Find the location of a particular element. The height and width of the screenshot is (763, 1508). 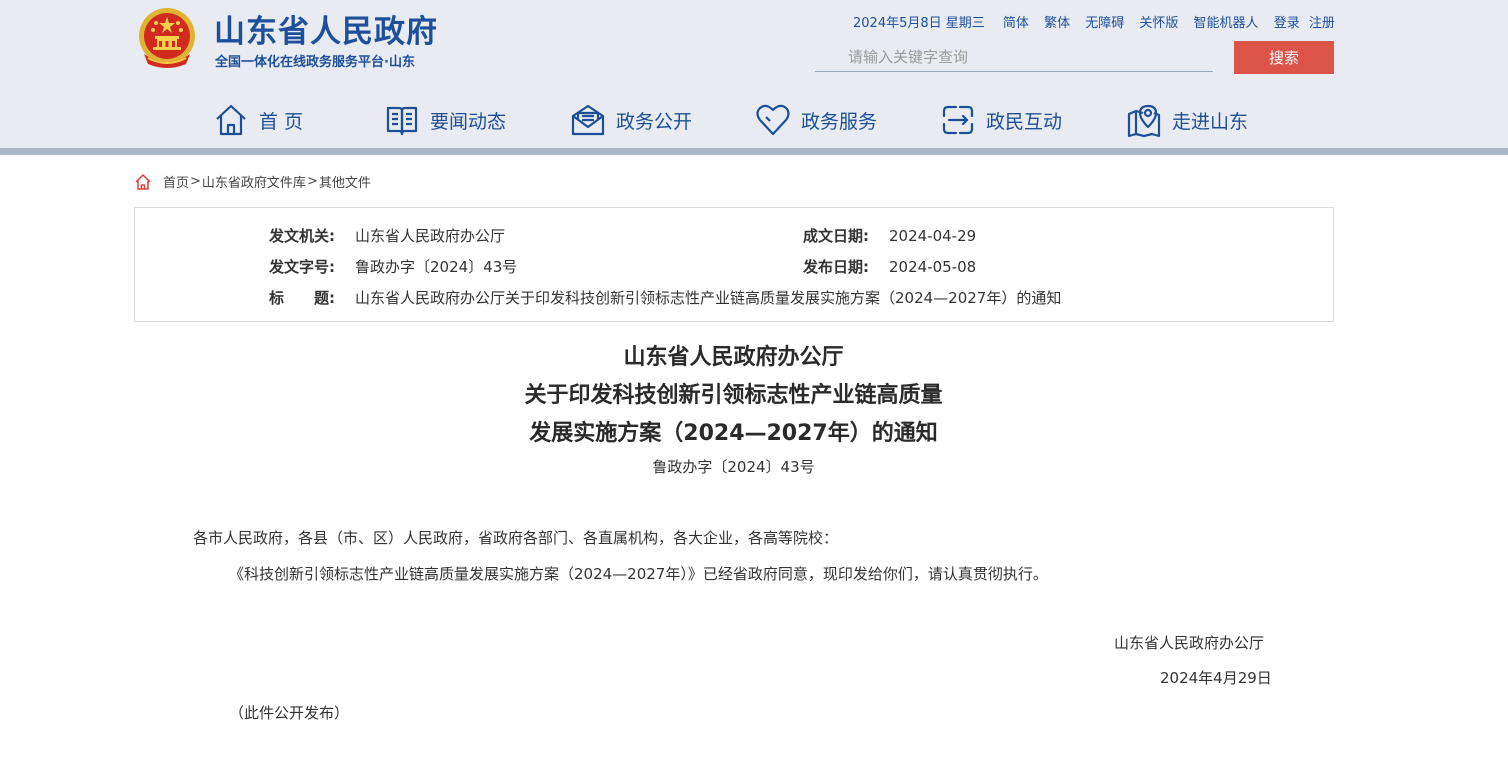

published-date-row: 发布日期: 2024-05-08 is located at coordinates (889, 266).